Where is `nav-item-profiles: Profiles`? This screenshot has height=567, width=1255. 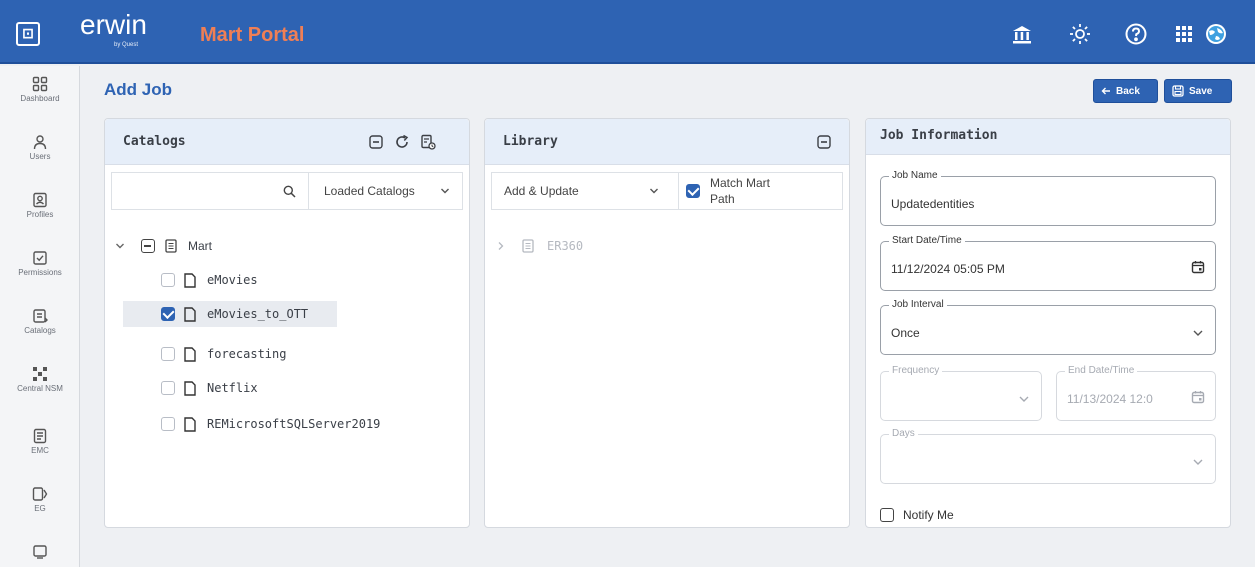
nav-item-profiles: Profiles is located at coordinates (40, 205).